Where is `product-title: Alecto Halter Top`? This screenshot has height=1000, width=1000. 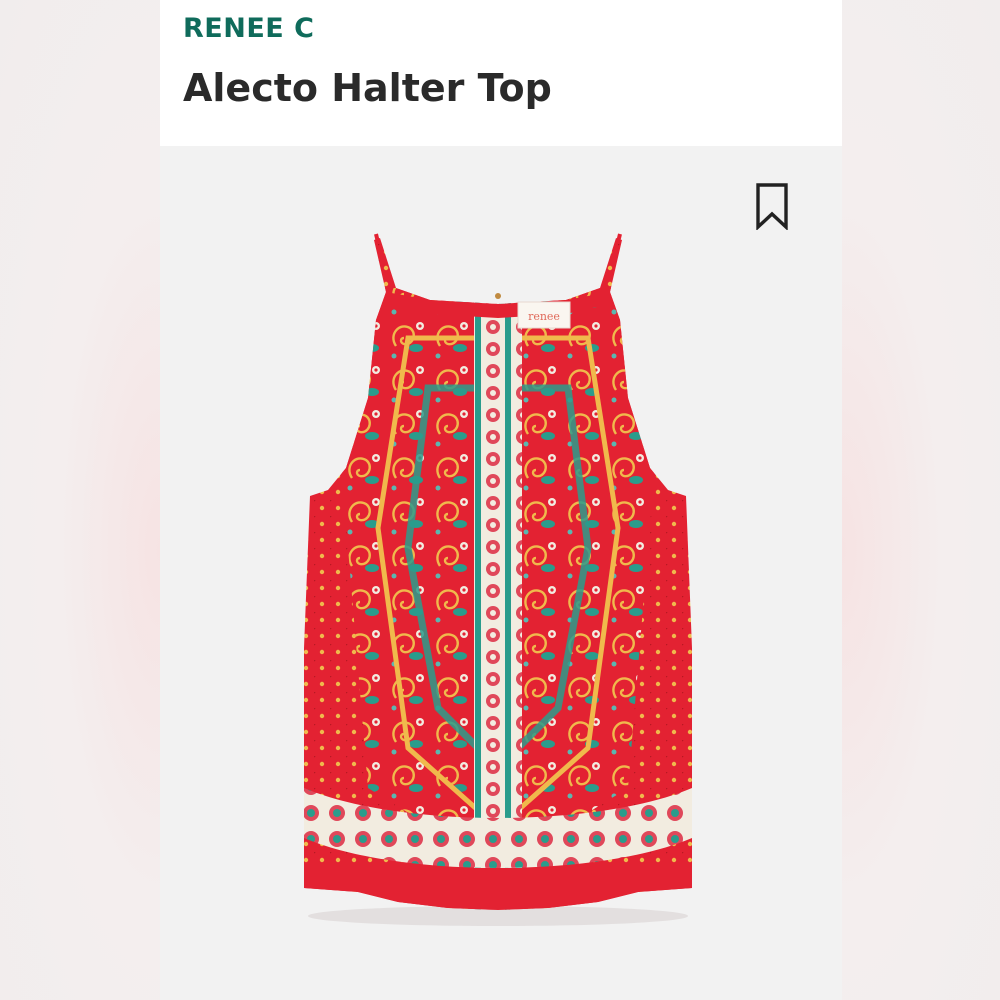 product-title: Alecto Halter Top is located at coordinates (367, 88).